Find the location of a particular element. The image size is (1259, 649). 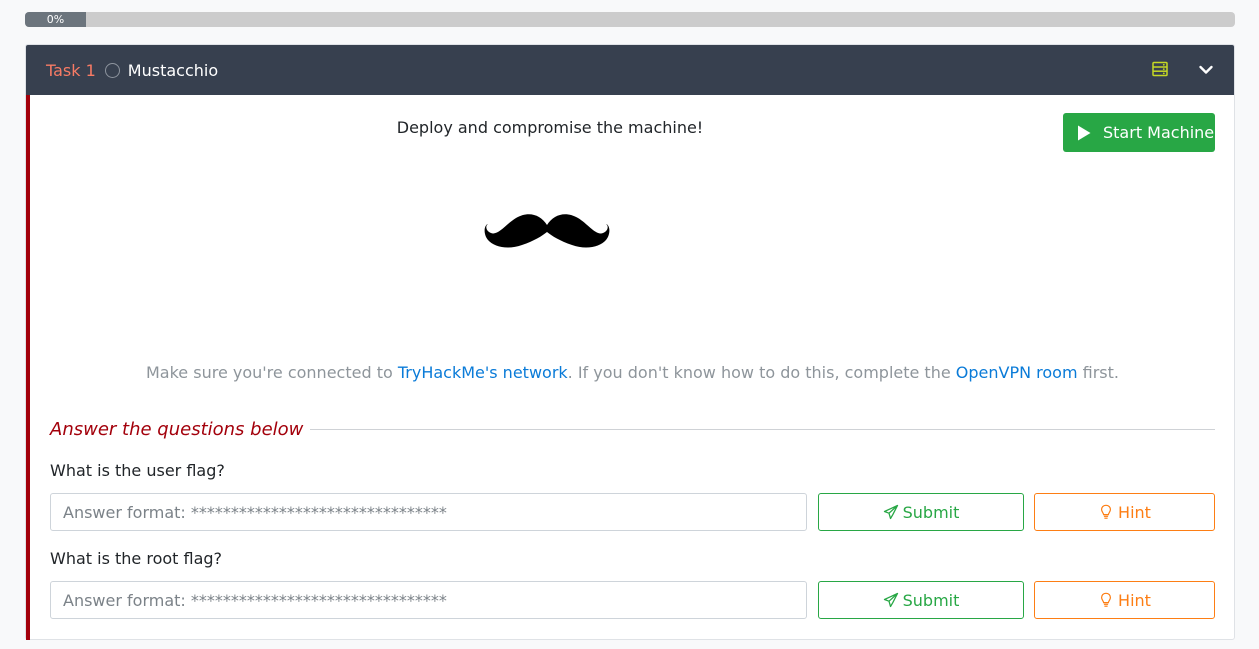

answer-heading: Answer the questions below is located at coordinates (177, 429).